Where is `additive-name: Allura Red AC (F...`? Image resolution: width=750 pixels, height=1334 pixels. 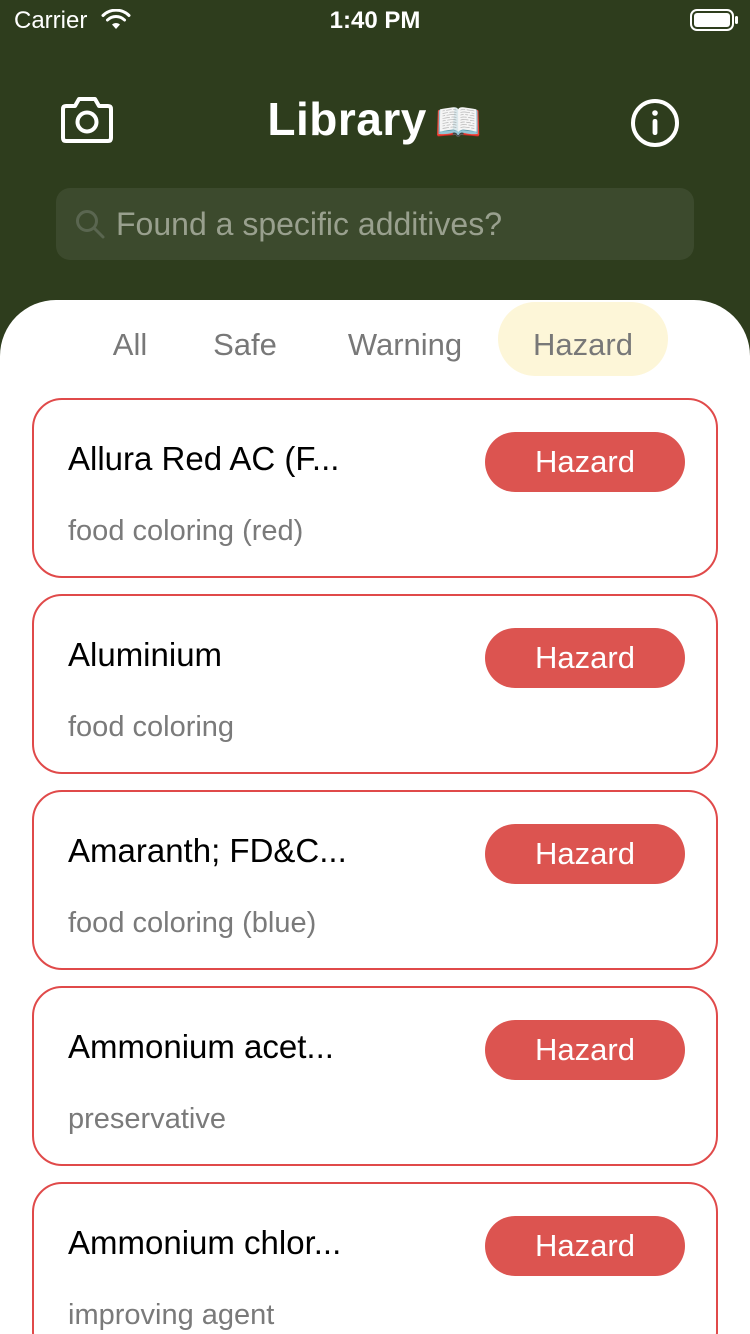
additive-name: Allura Red AC (F... is located at coordinates (204, 458).